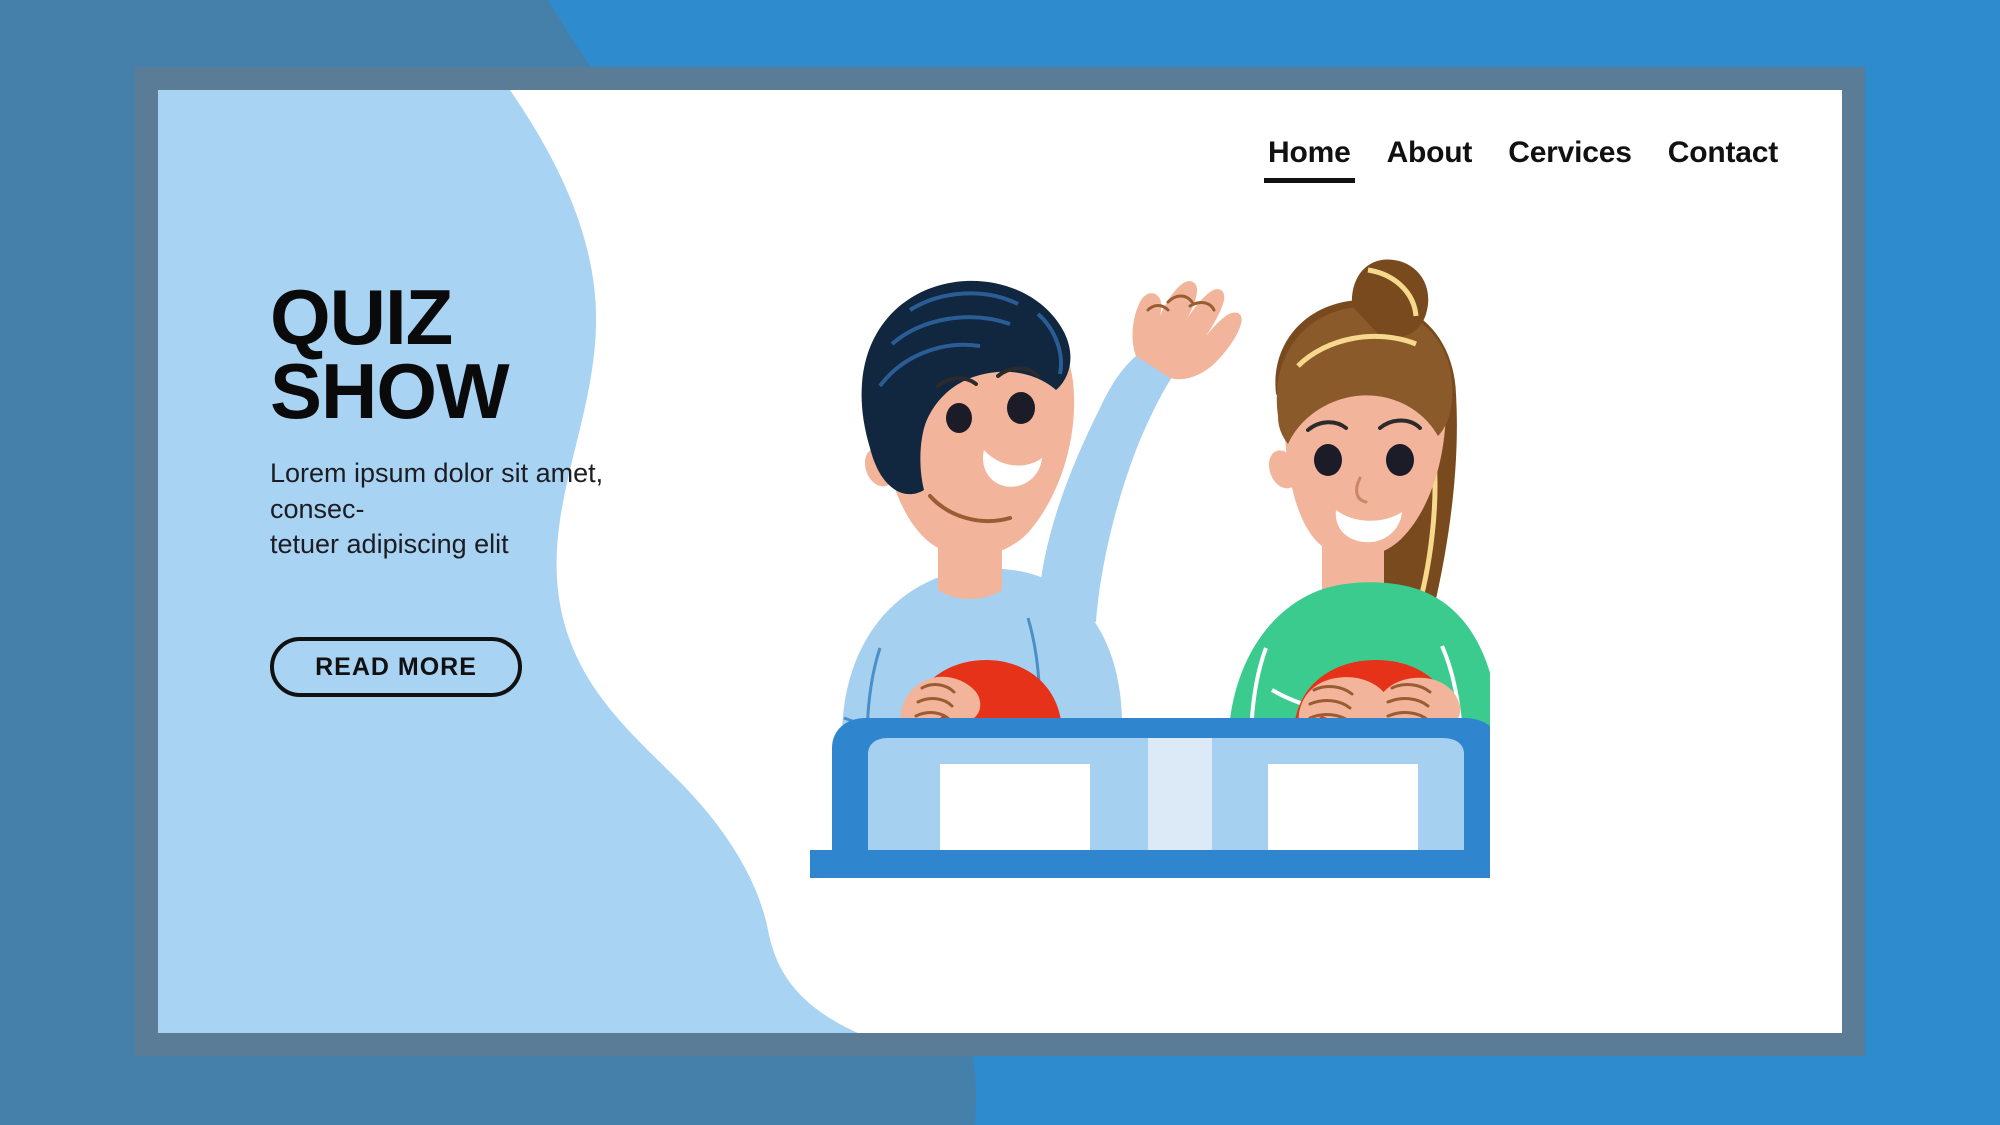 This screenshot has width=2000, height=1125. I want to click on girl-eye-left, so click(1328, 460).